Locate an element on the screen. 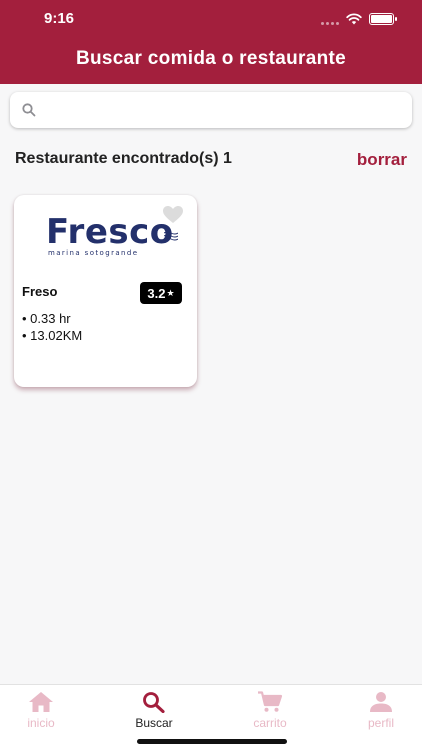  nav-label-carrito: carrito is located at coordinates (270, 723).